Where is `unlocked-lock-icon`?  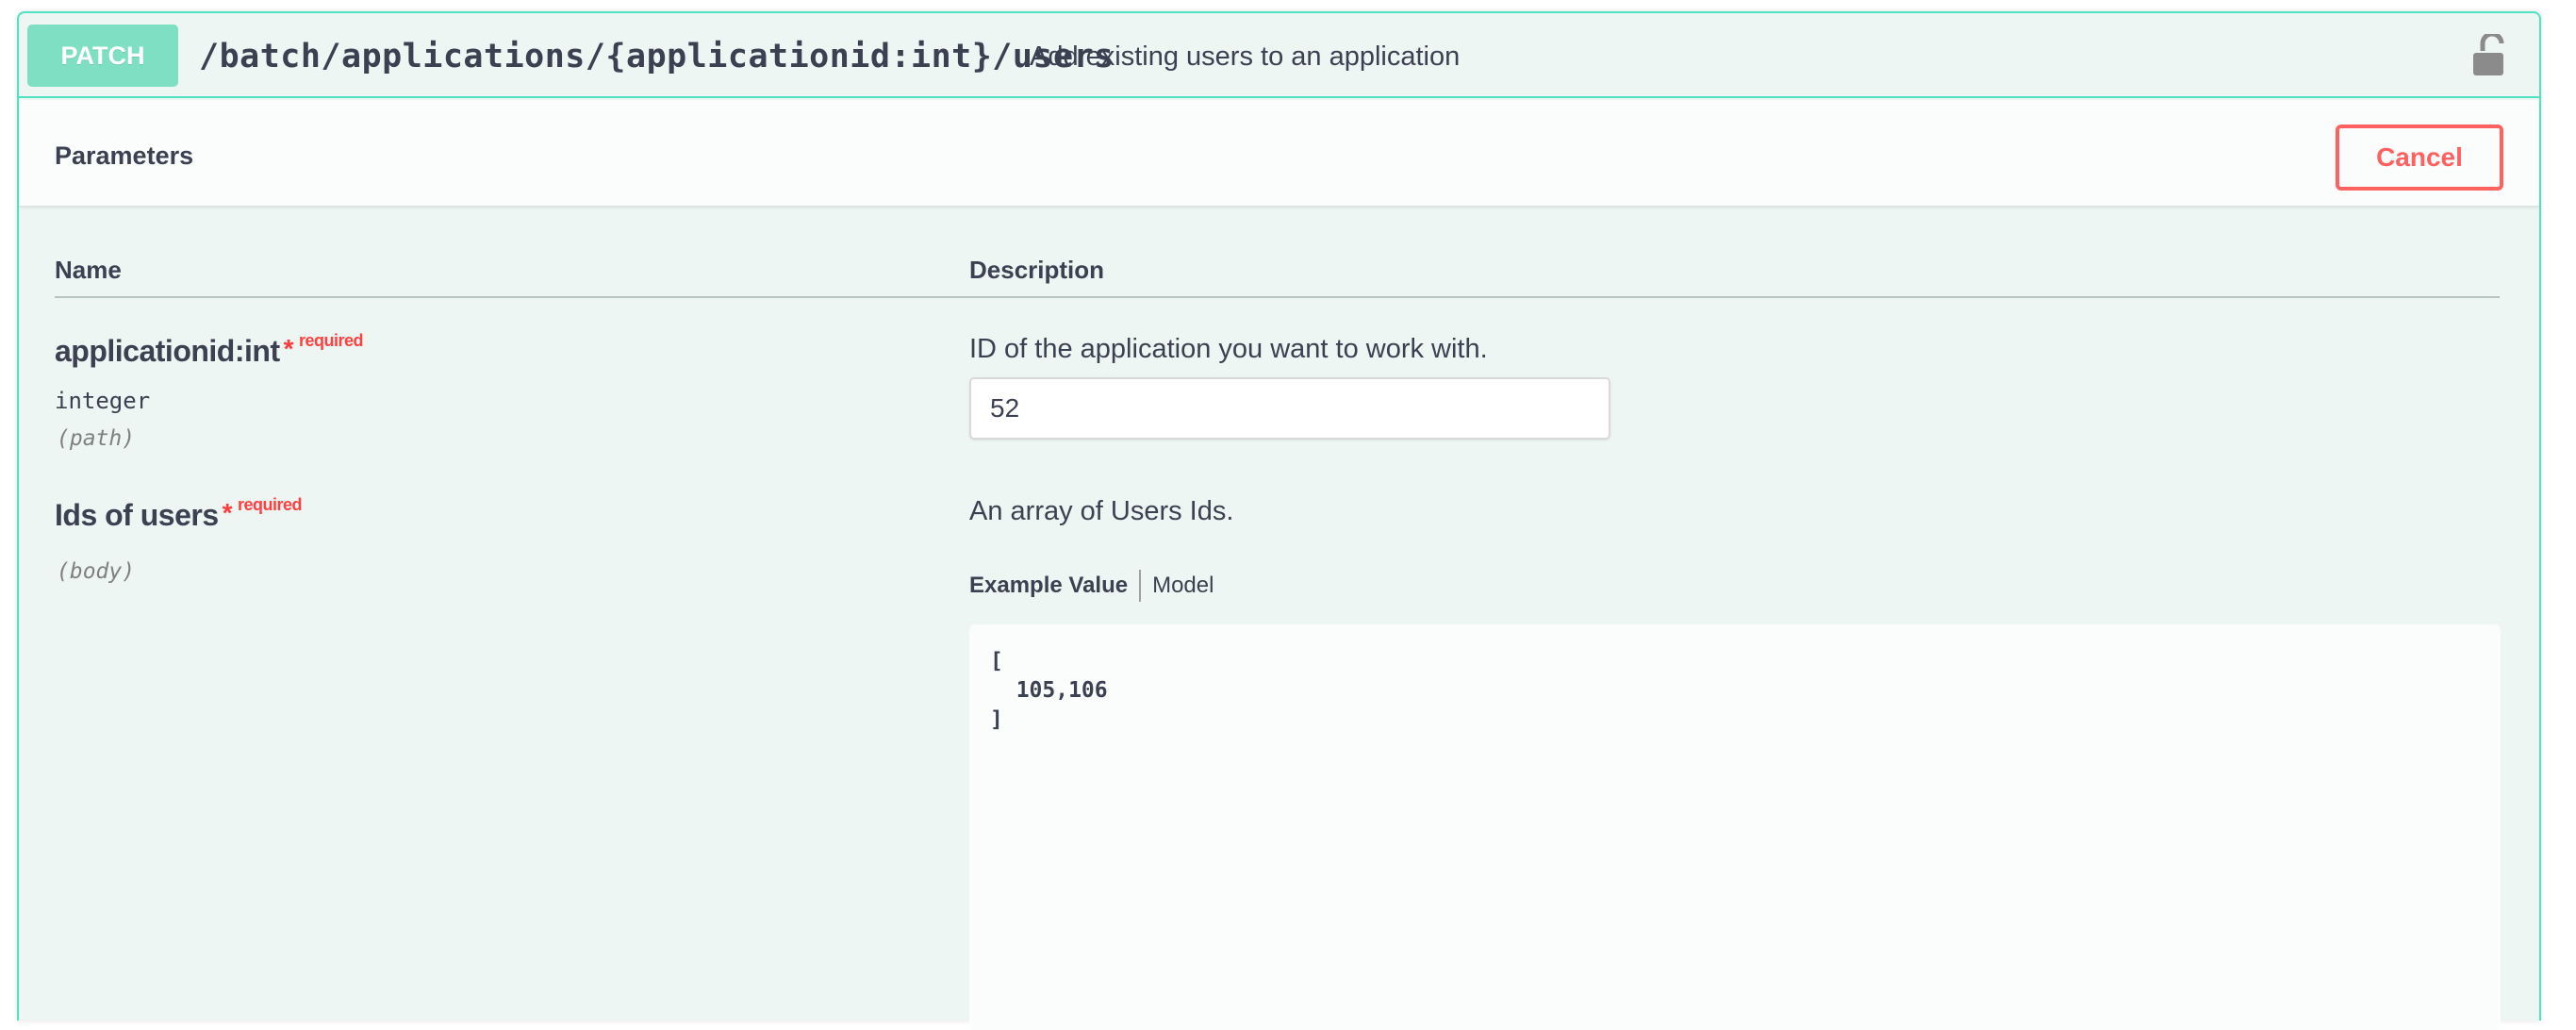
unlocked-lock-icon is located at coordinates (2488, 55).